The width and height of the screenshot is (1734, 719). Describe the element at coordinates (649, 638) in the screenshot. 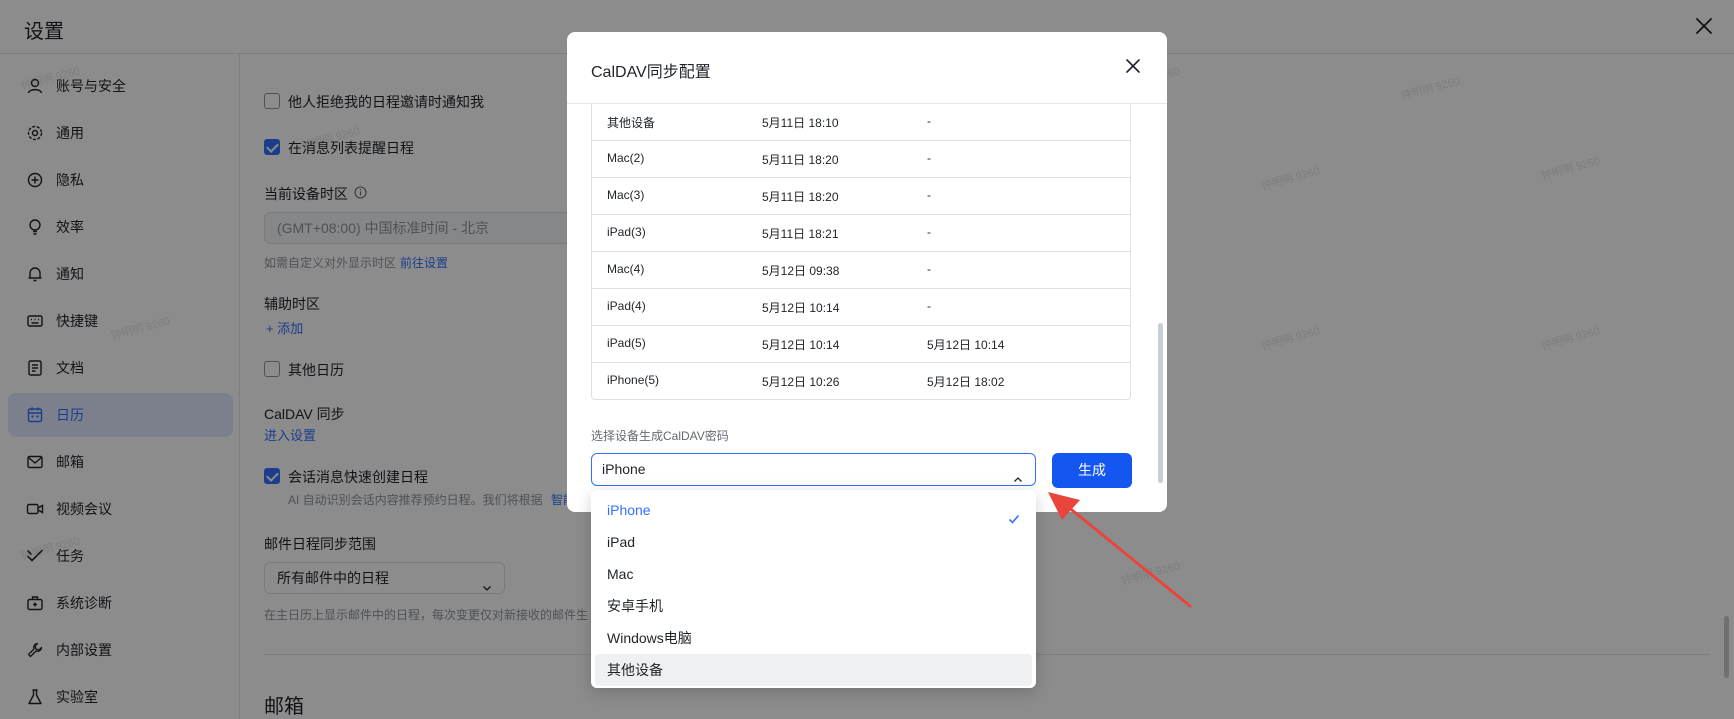

I see `option-label: Windows电脑` at that location.